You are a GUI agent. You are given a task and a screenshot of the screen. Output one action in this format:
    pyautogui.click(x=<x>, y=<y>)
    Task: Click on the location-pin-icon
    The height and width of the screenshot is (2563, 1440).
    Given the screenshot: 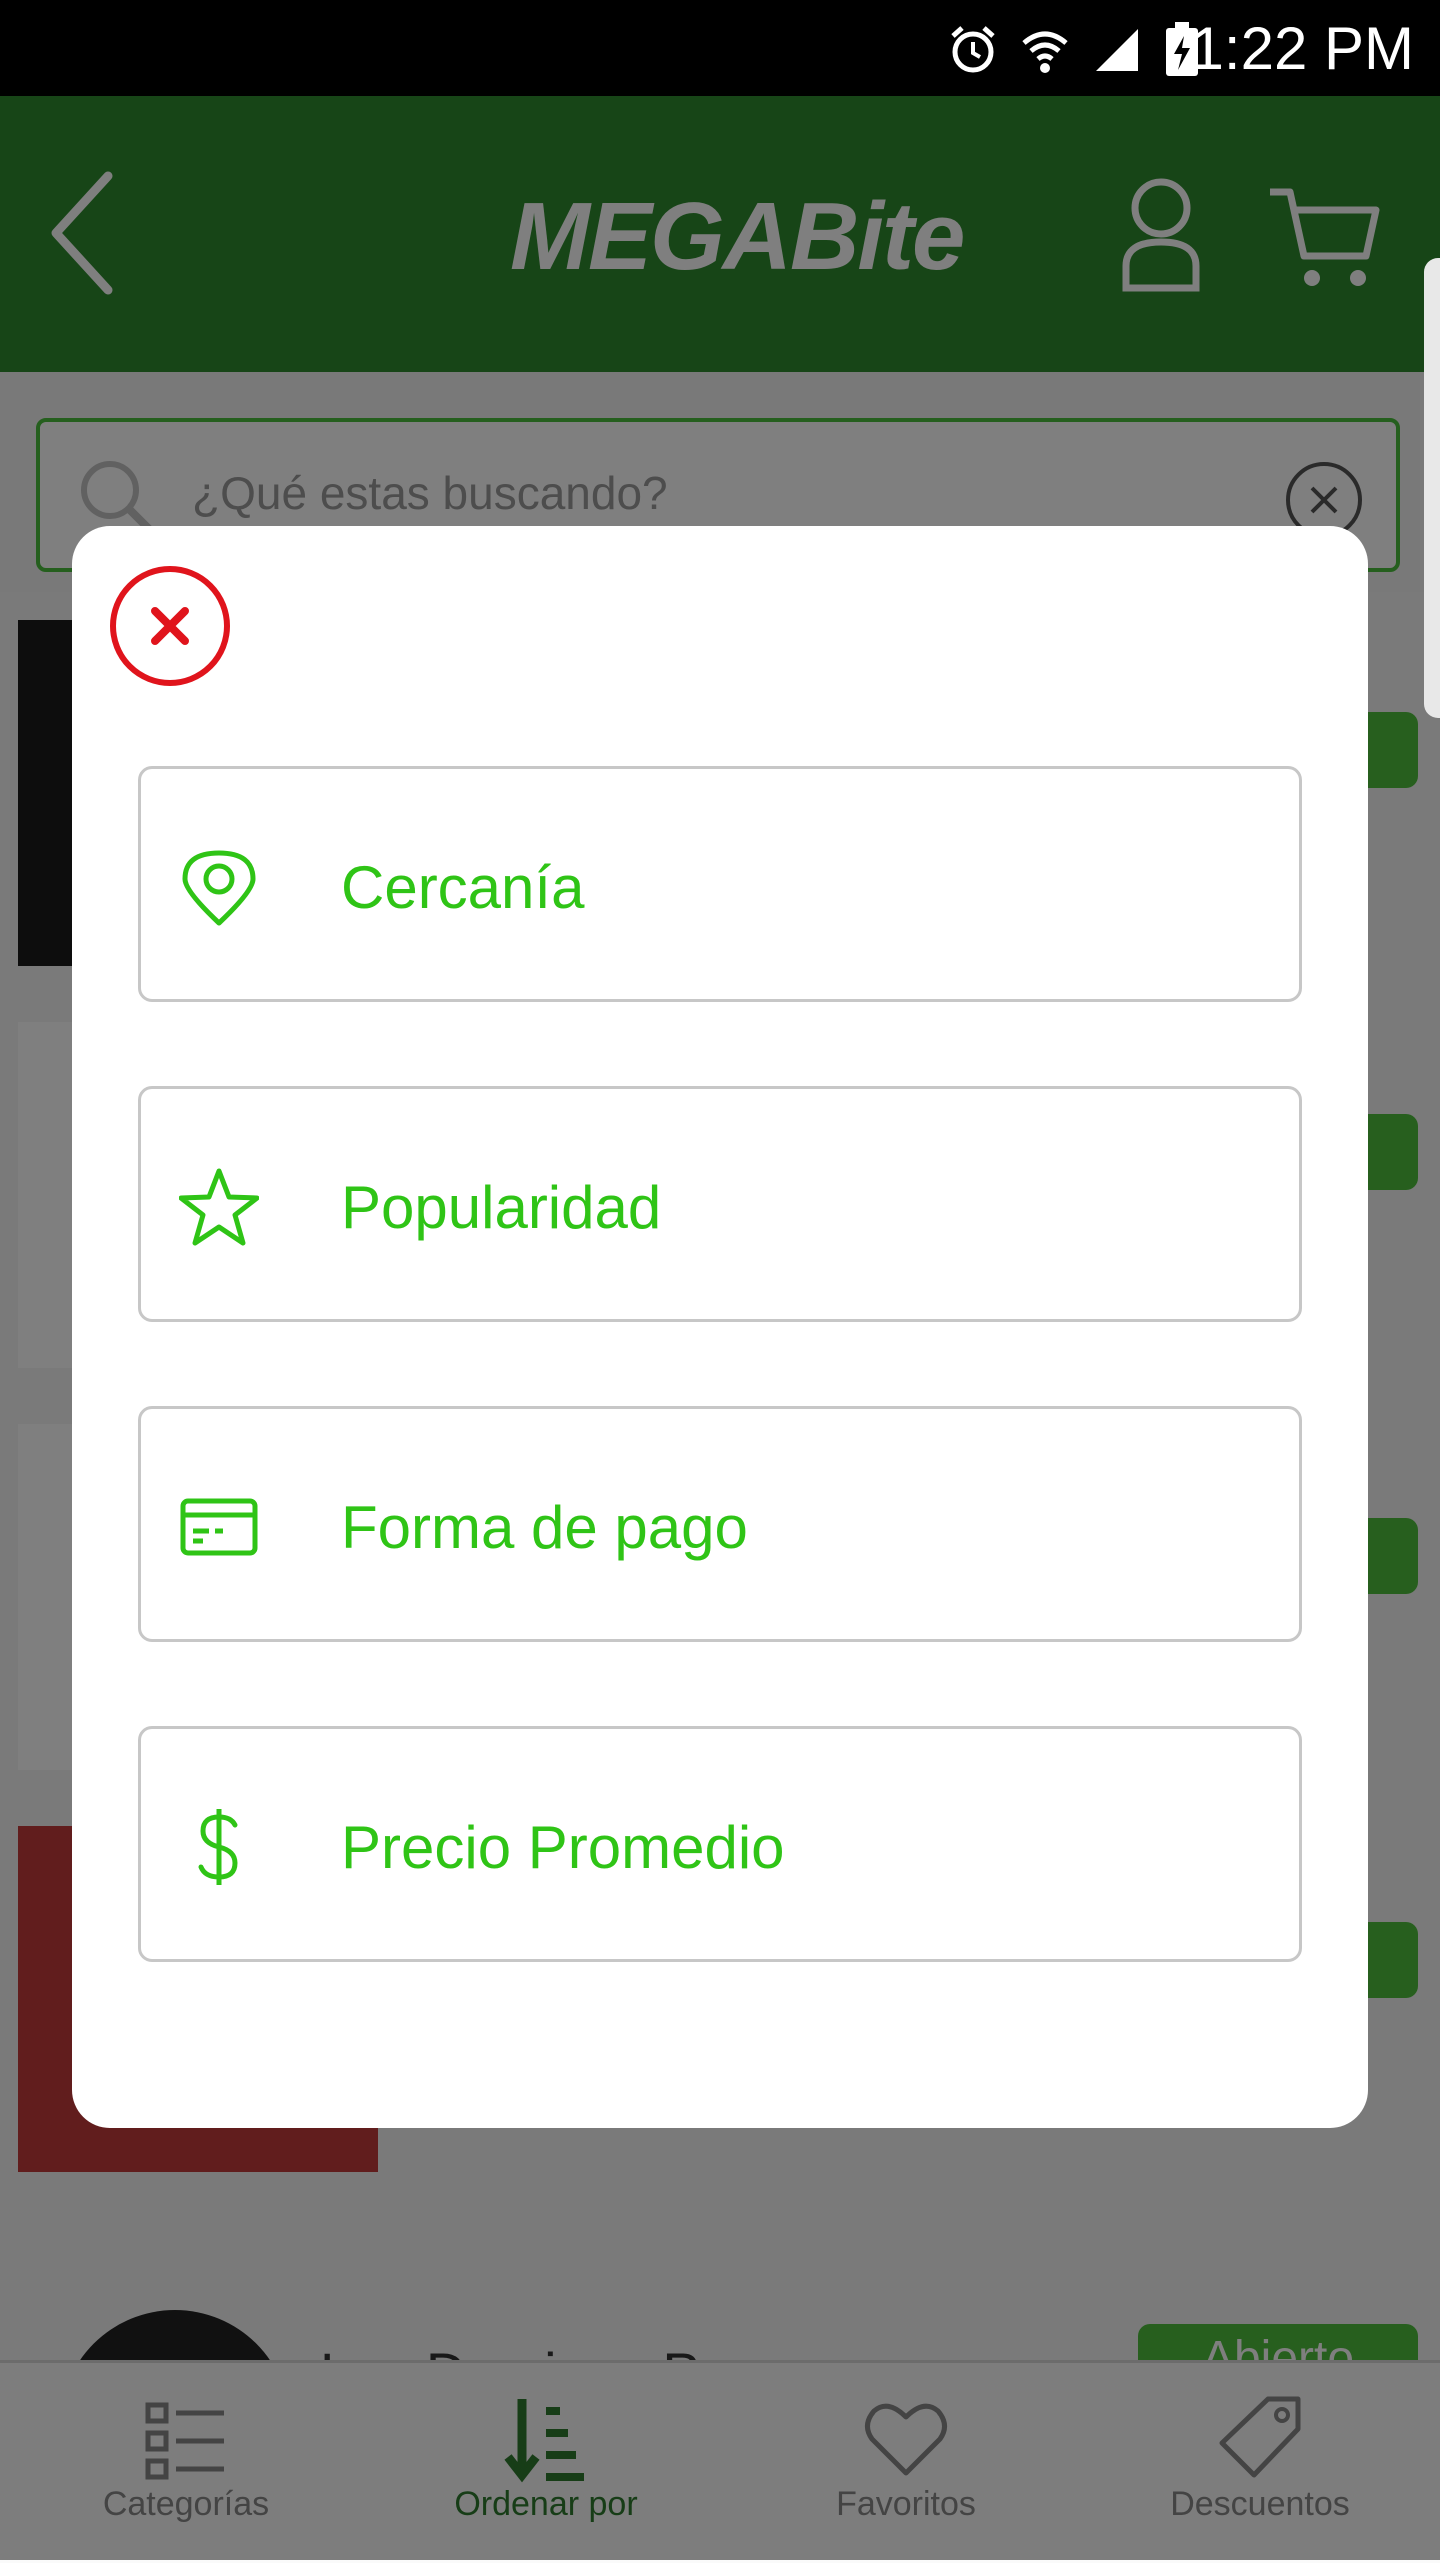 What is the action you would take?
    pyautogui.click(x=219, y=888)
    